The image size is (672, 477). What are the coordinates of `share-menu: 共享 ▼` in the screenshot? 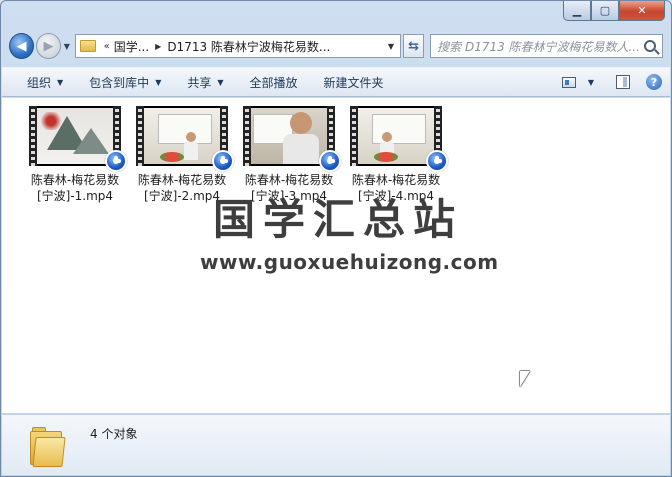 It's located at (205, 82).